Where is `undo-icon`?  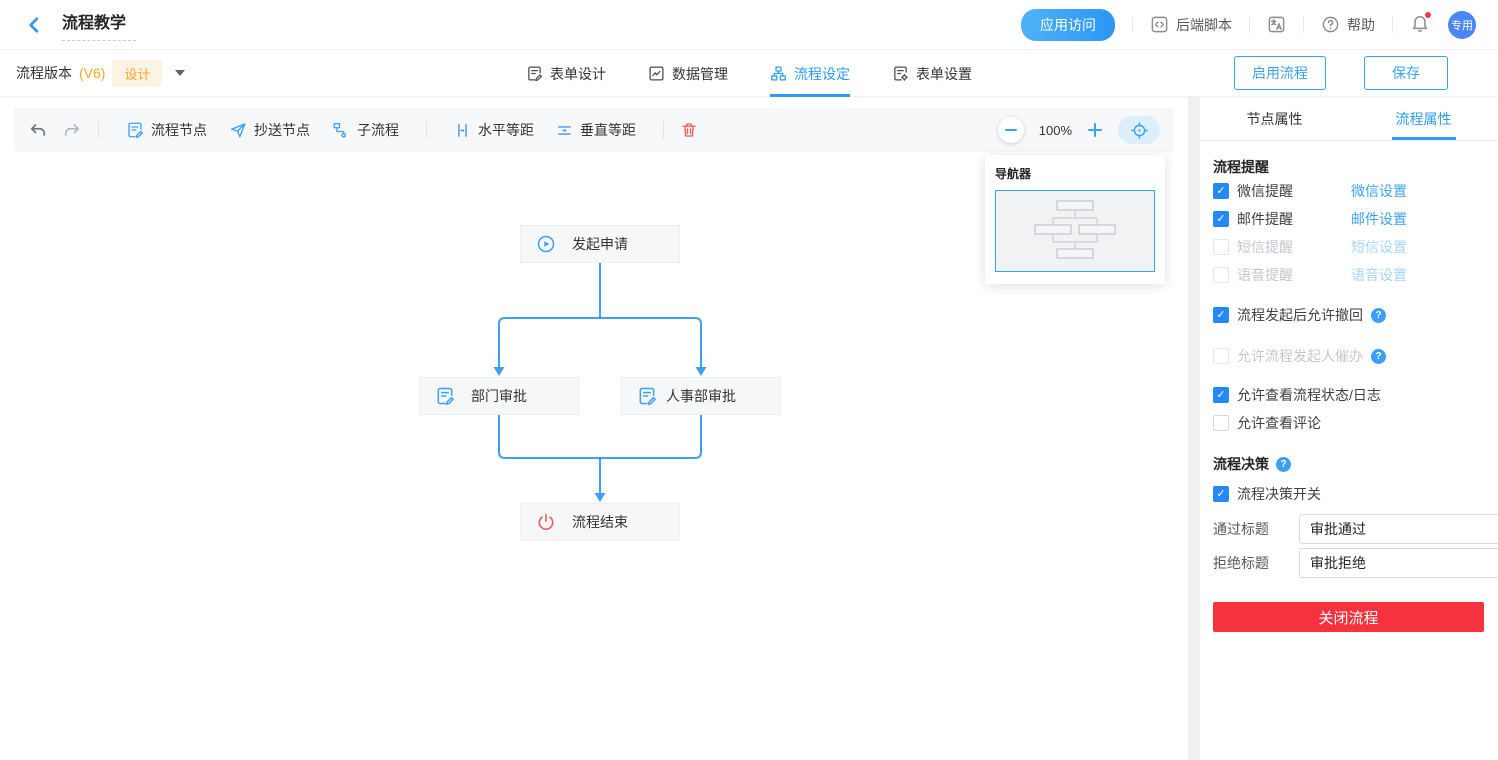
undo-icon is located at coordinates (38, 130).